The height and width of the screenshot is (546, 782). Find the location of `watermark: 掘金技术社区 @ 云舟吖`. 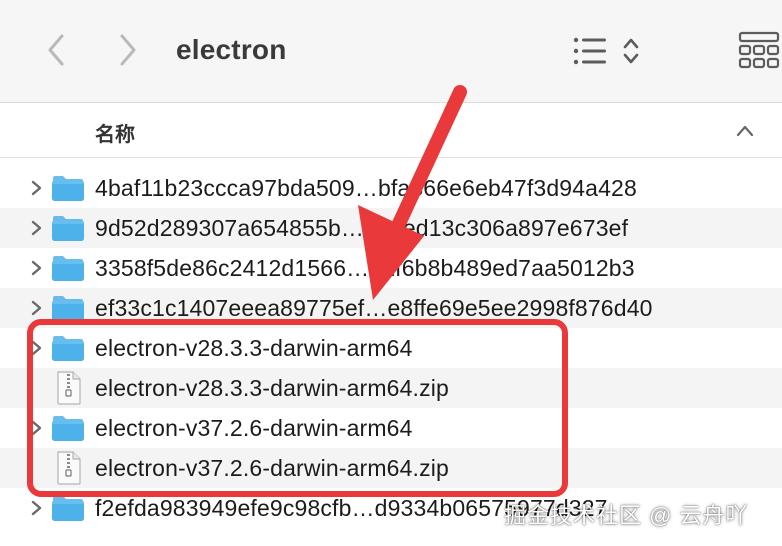

watermark: 掘金技术社区 @ 云舟吖 is located at coordinates (626, 515).